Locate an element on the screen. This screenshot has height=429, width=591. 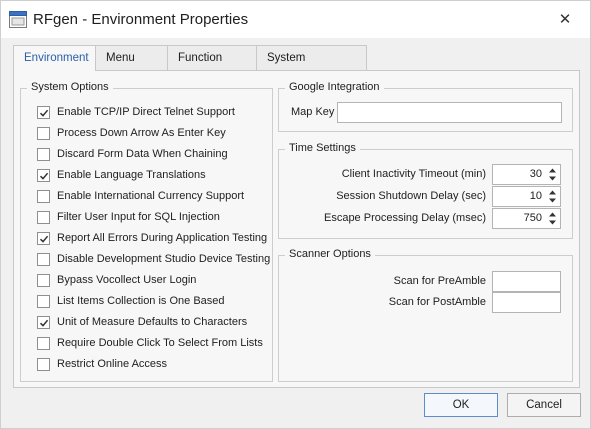
escape-processing-delay-spinner: 750 is located at coordinates (526, 218).